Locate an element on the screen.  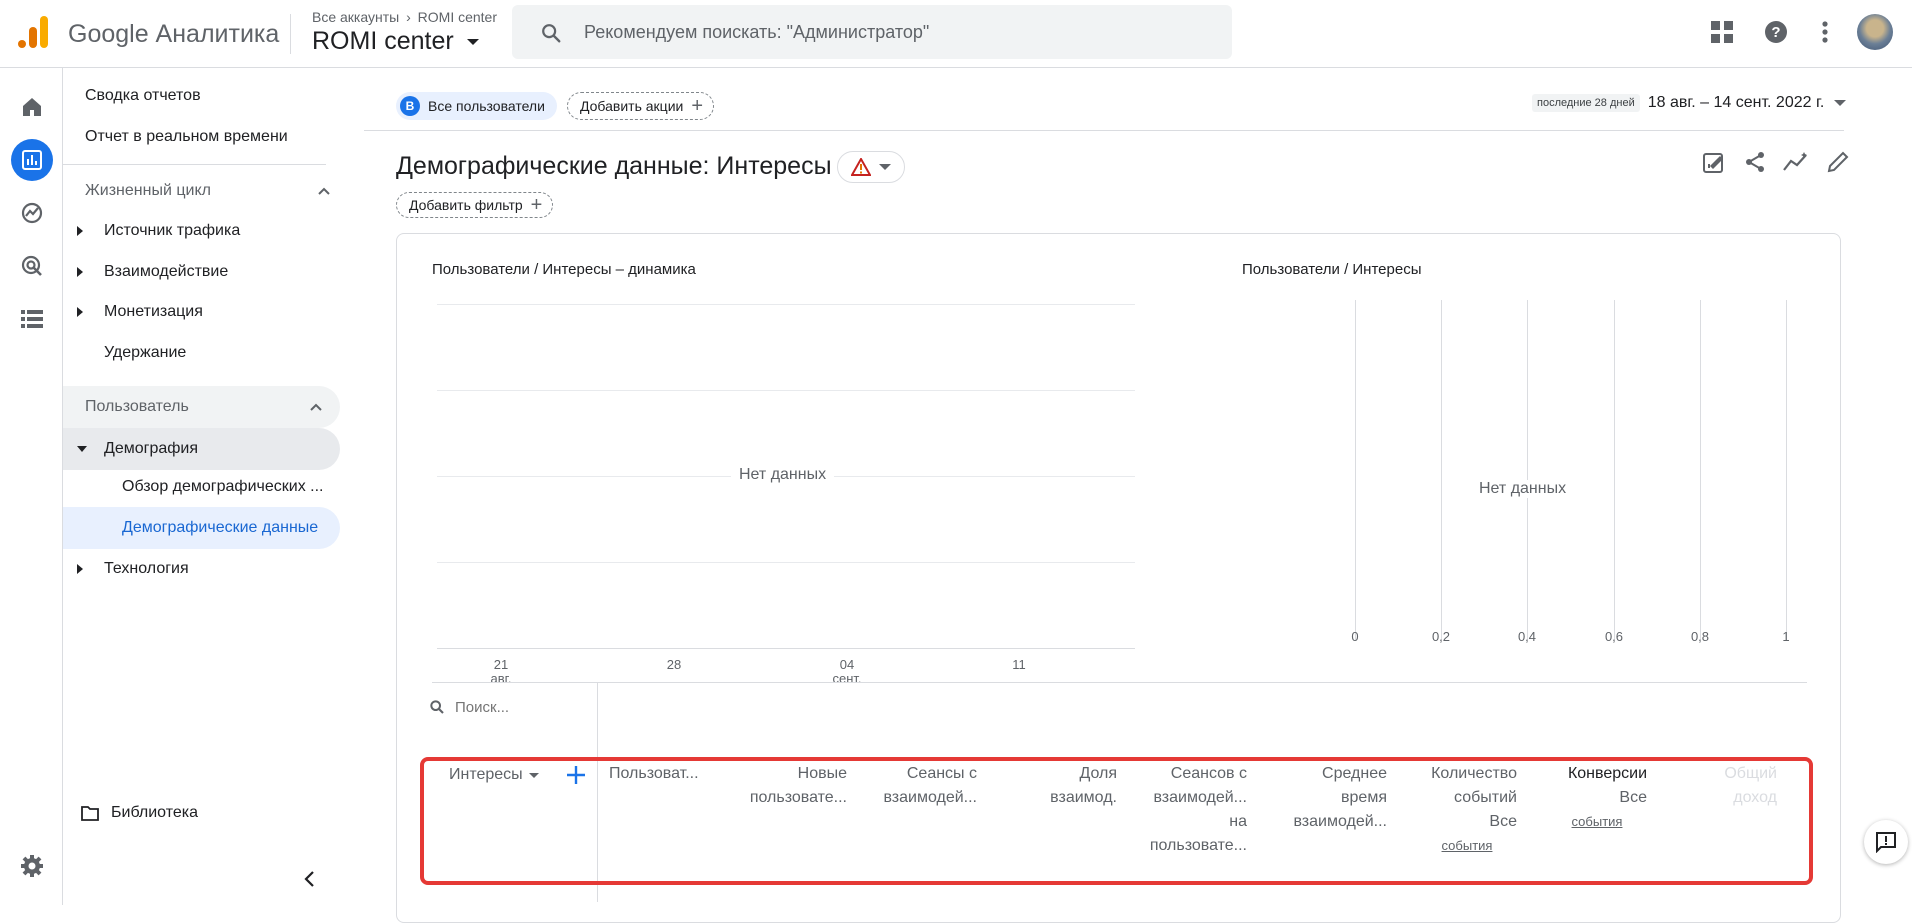
explore-icon is located at coordinates (32, 213).